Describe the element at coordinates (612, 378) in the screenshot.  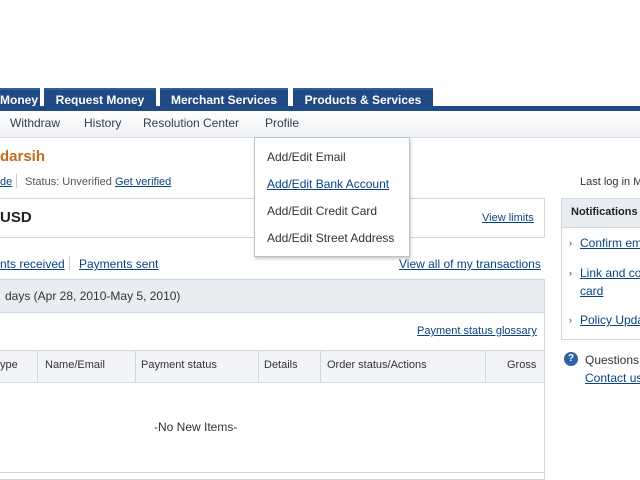
I see `contact-us-link: Contact us` at that location.